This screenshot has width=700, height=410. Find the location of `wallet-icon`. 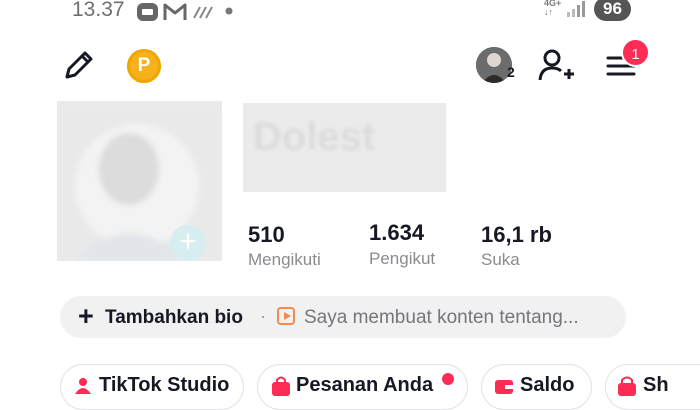

wallet-icon is located at coordinates (504, 387).